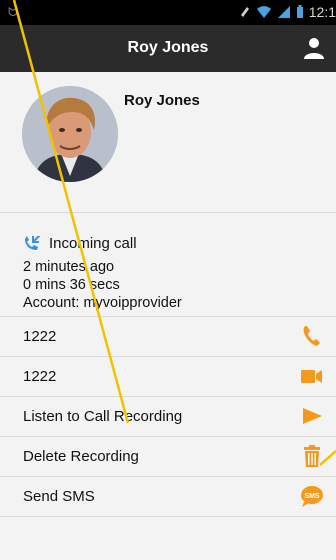 Image resolution: width=336 pixels, height=560 pixels. I want to click on status-time: 12:1, so click(322, 12).